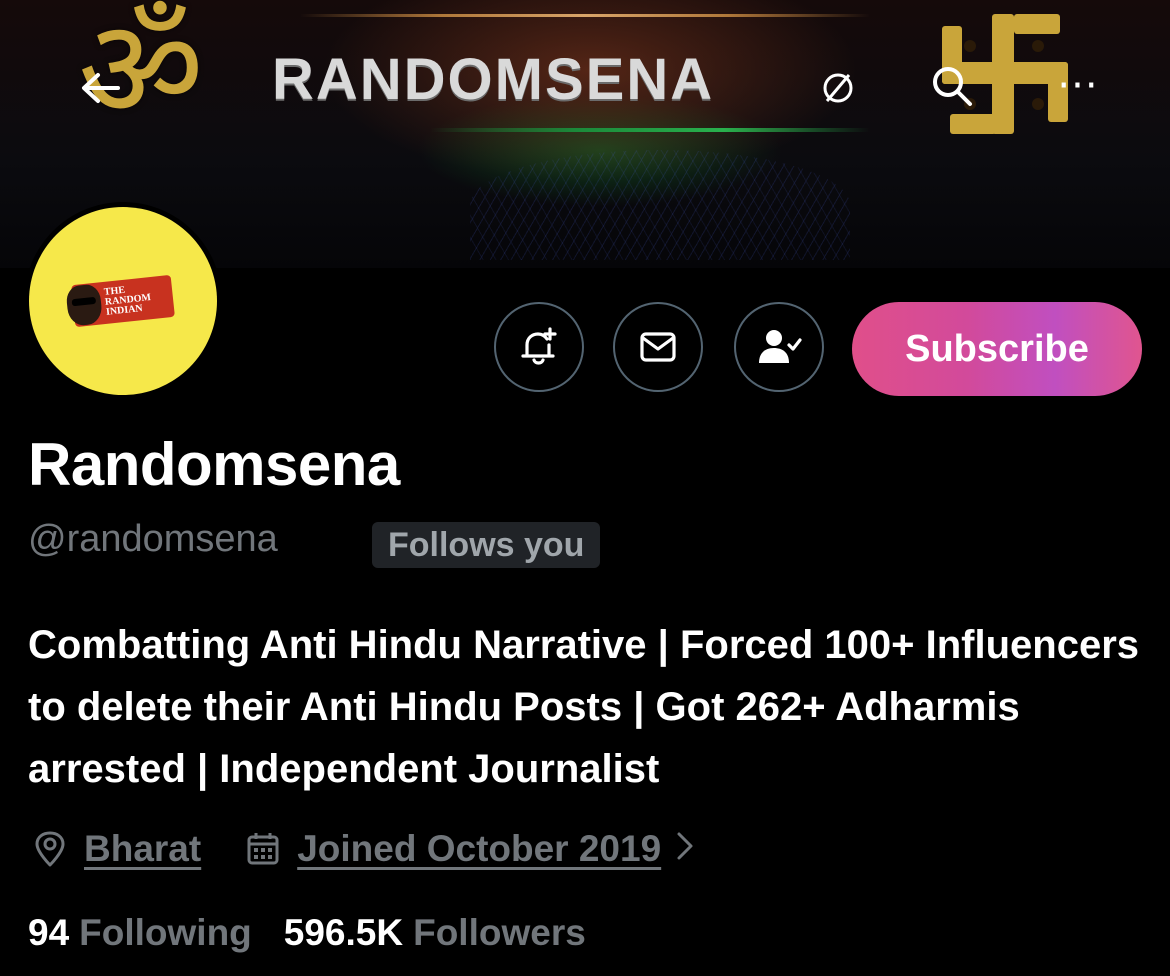 Image resolution: width=1170 pixels, height=976 pixels. What do you see at coordinates (142, 849) in the screenshot?
I see `location-link: Bharat` at bounding box center [142, 849].